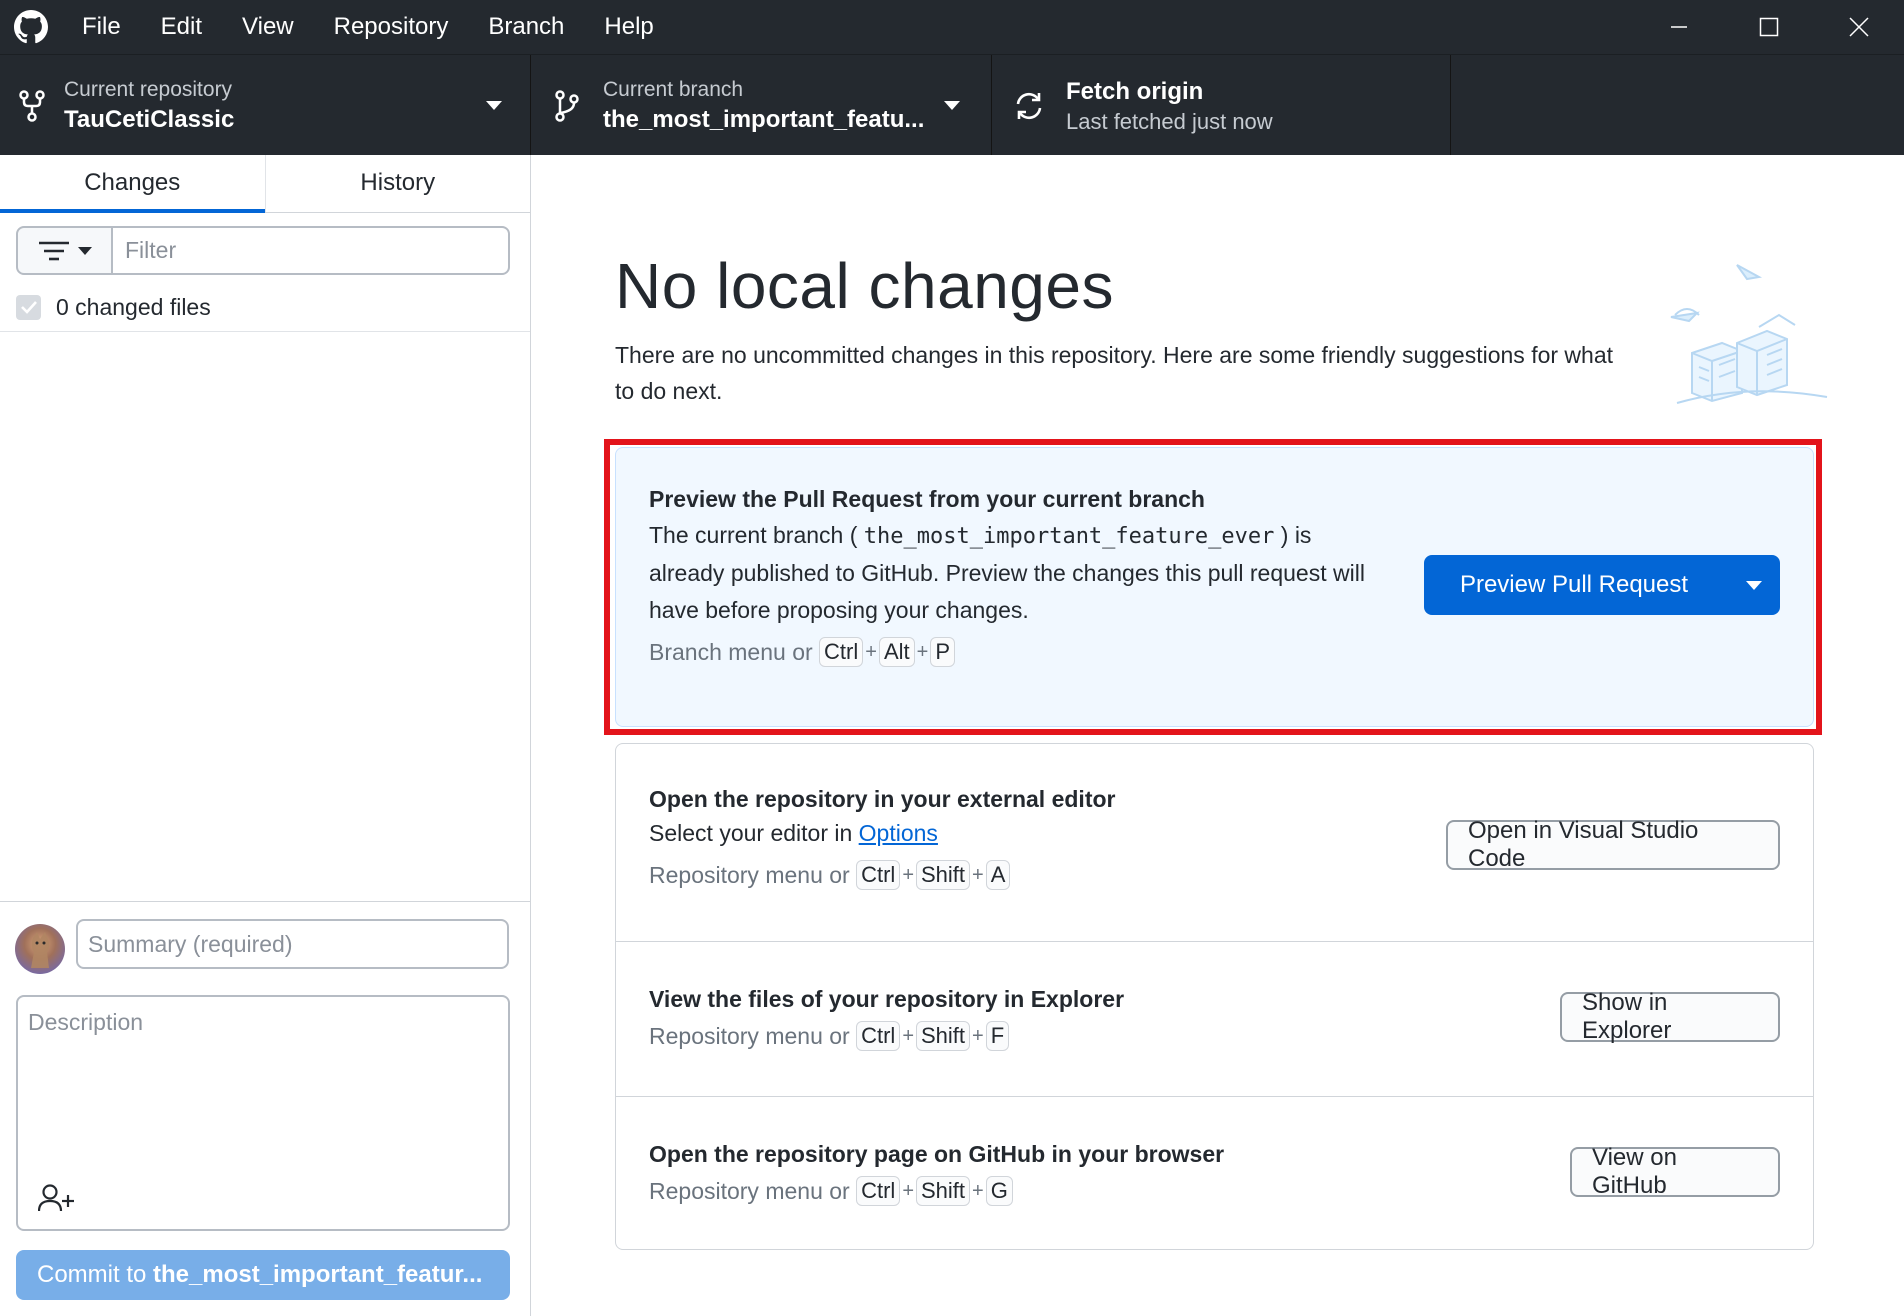  Describe the element at coordinates (864, 286) in the screenshot. I see `page-title: No local changes` at that location.